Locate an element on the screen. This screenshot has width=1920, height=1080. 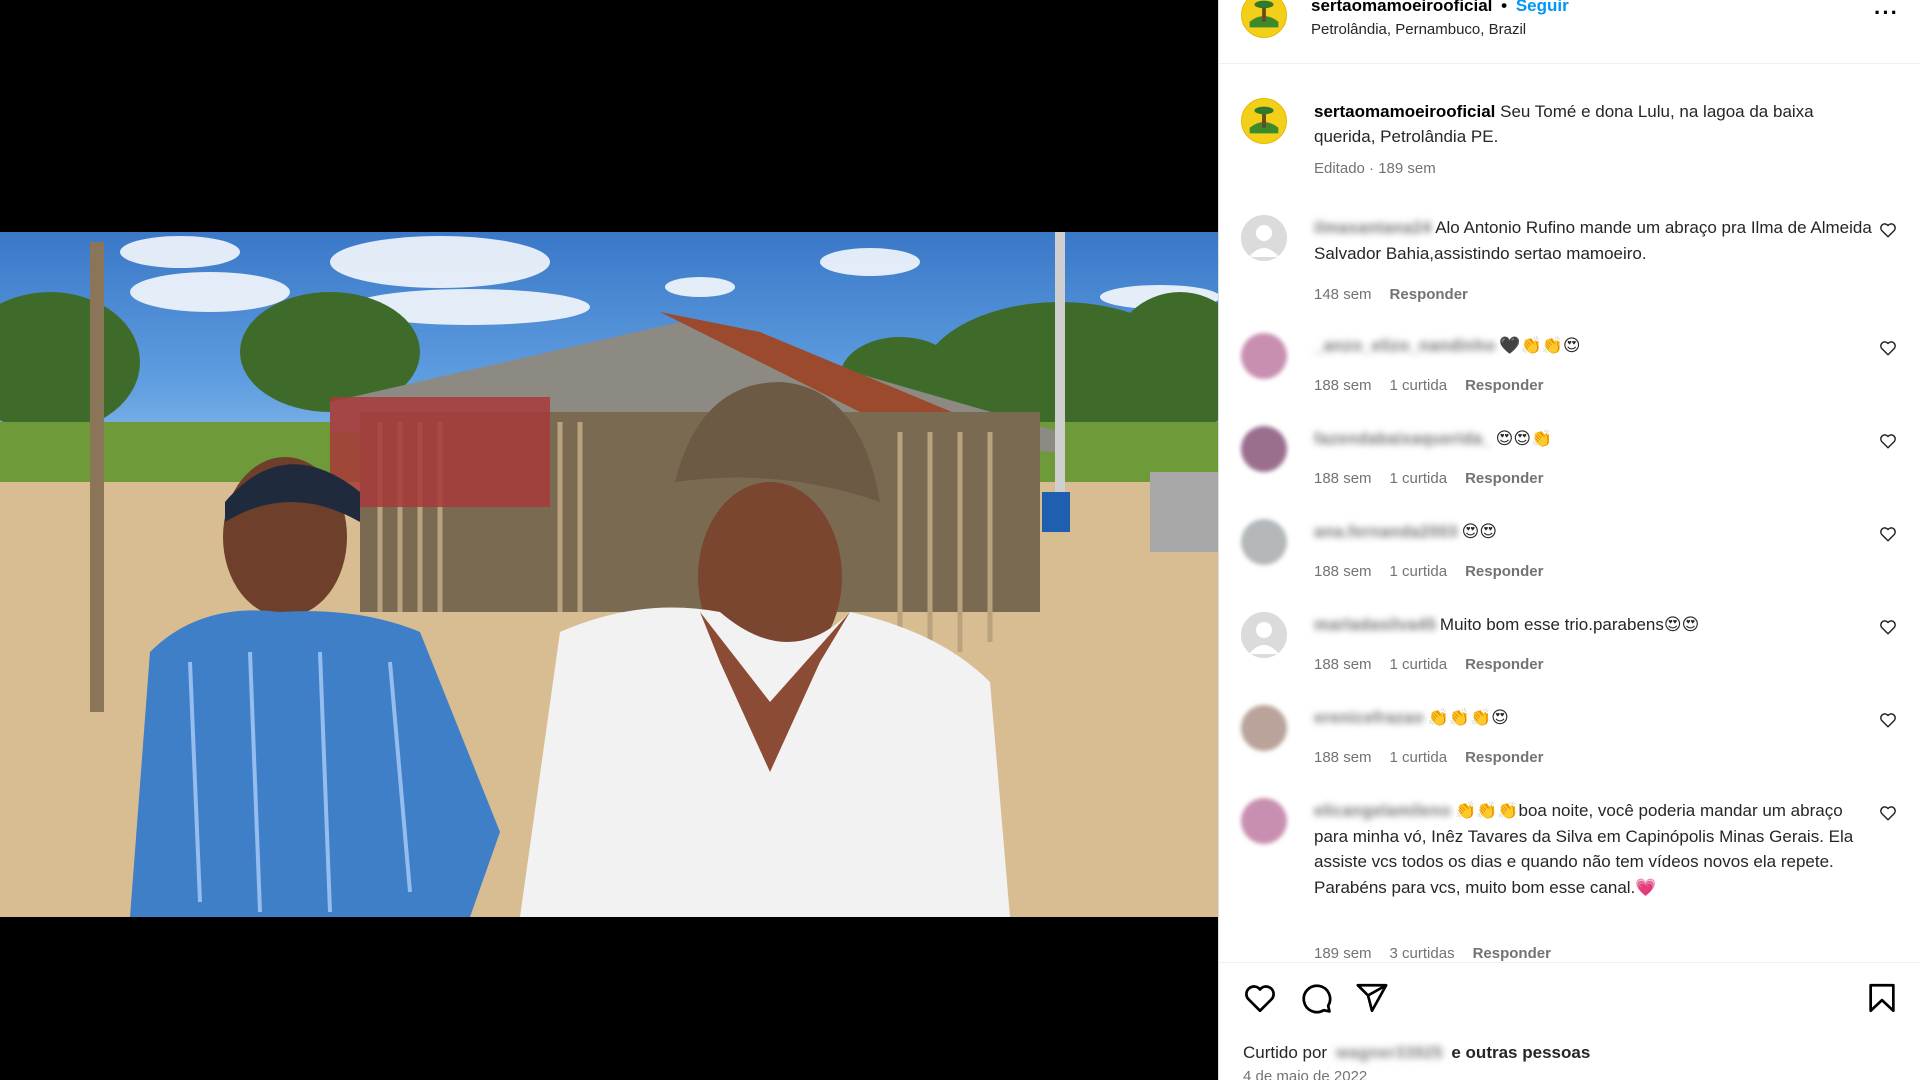
caption-meta: Editado · 189 sem is located at coordinates (1375, 168).